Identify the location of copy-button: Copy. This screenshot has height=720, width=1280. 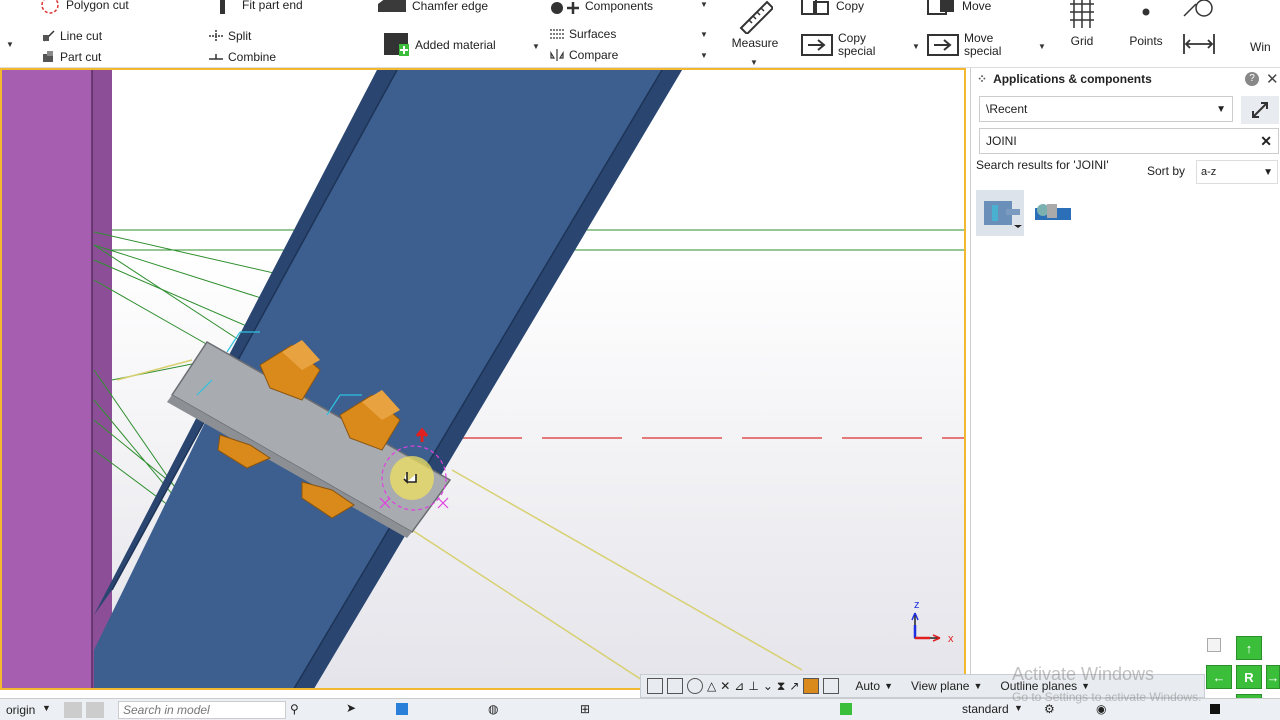
(832, 8).